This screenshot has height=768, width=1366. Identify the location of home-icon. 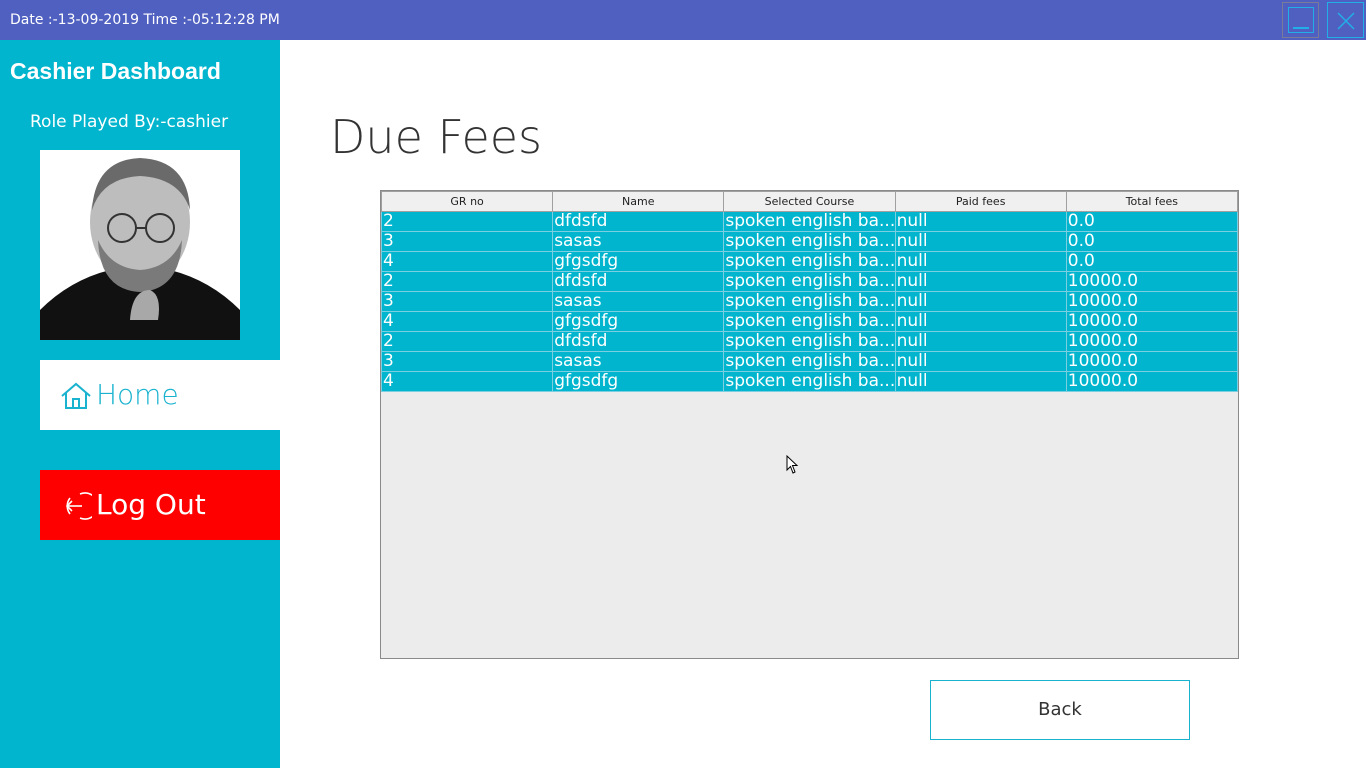
(76, 395).